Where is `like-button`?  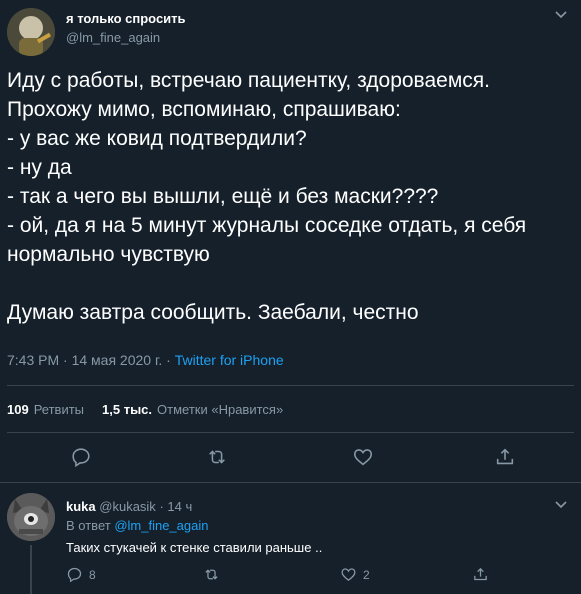 like-button is located at coordinates (363, 459).